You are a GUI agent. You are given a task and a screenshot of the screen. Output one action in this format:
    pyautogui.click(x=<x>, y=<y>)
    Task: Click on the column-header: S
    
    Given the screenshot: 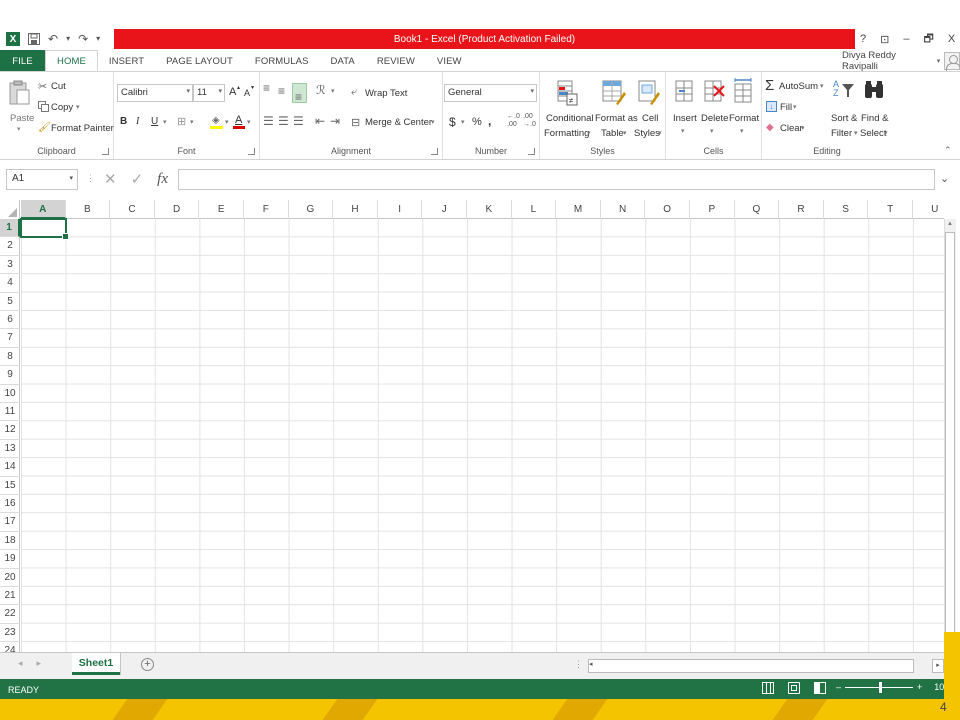 What is the action you would take?
    pyautogui.click(x=846, y=209)
    